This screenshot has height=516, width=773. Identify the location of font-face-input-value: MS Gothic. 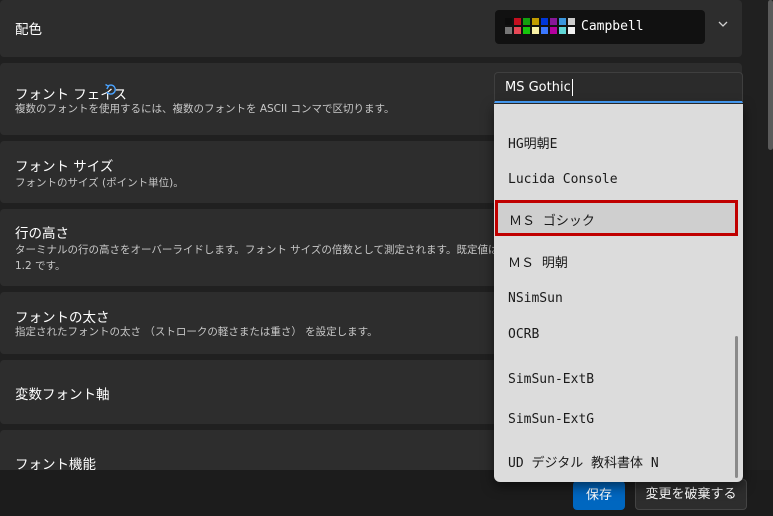
(538, 87).